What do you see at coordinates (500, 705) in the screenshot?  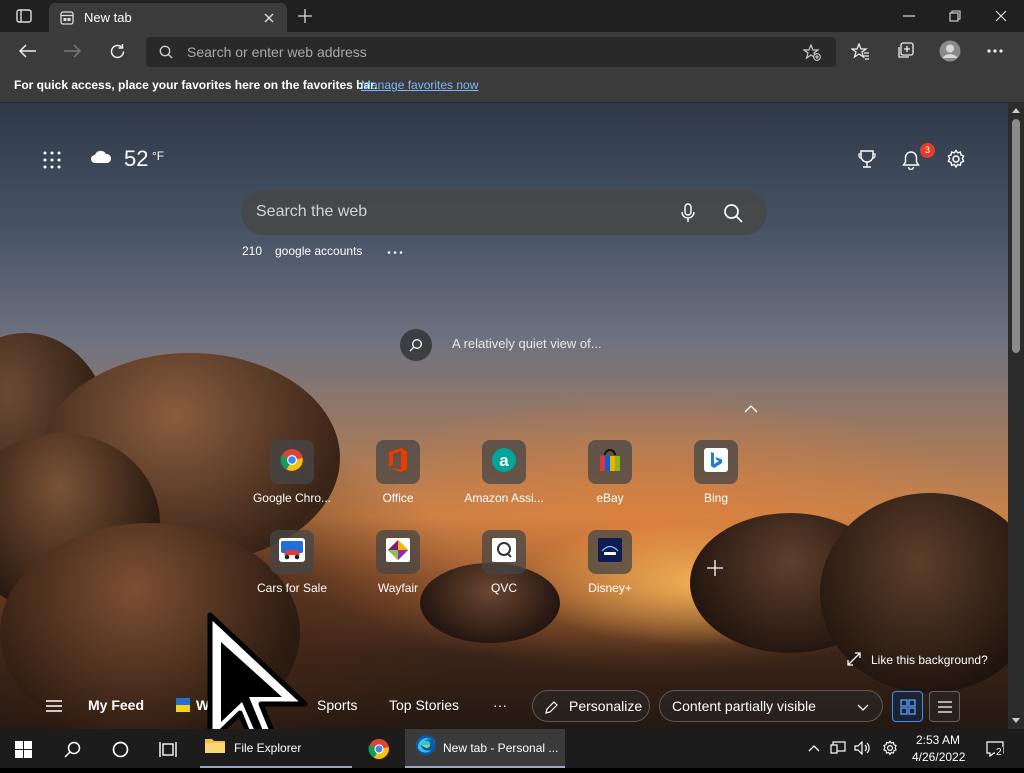 I see `feed-more-button: ···` at bounding box center [500, 705].